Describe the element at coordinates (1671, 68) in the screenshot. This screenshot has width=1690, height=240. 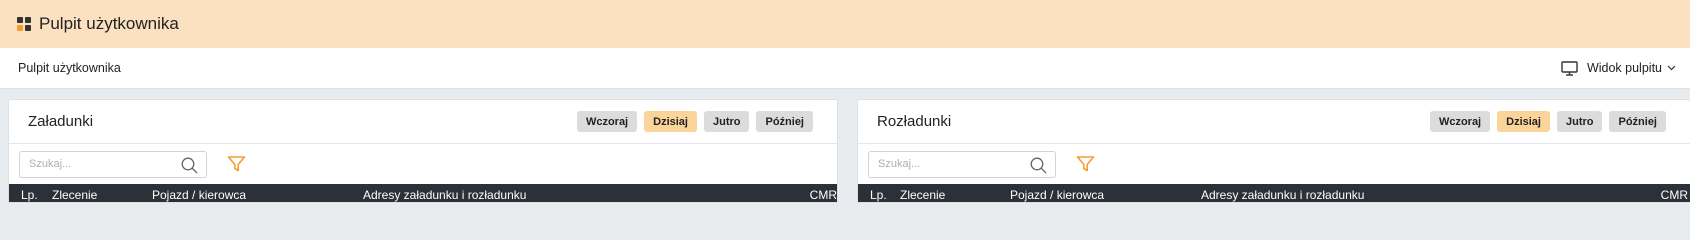
I see `chevron-down-icon` at that location.